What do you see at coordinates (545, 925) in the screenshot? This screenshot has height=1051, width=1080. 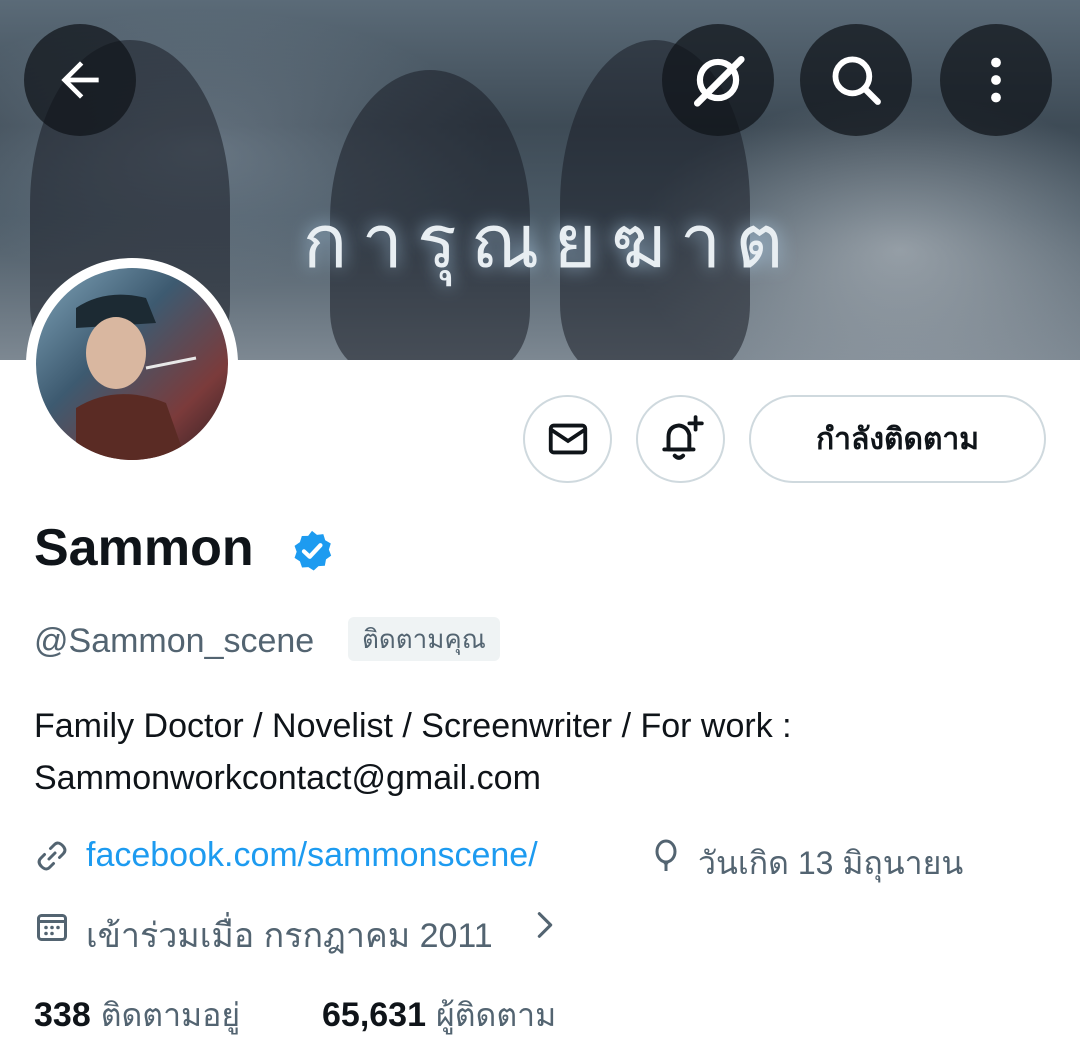 I see `chevron-right-icon` at bounding box center [545, 925].